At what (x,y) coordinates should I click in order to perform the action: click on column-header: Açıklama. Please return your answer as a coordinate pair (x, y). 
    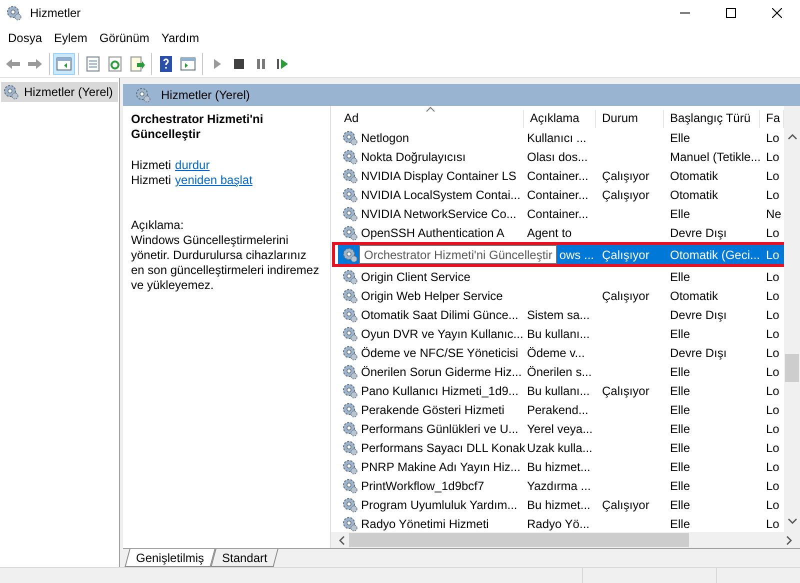
    Looking at the image, I should click on (560, 119).